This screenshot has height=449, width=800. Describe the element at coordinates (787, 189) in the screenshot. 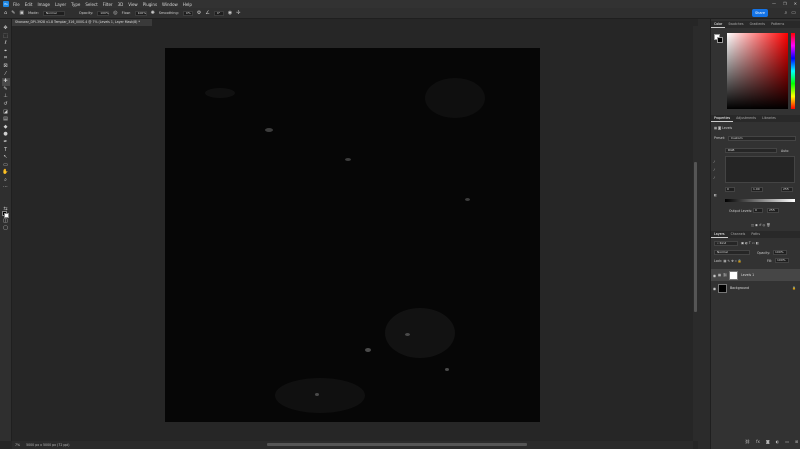

I see `input-white-field: 255` at that location.